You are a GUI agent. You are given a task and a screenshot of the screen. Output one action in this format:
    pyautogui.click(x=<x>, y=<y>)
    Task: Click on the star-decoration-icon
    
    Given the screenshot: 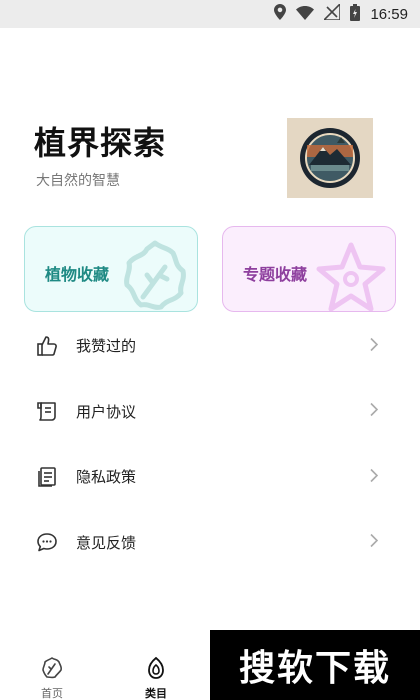 What is the action you would take?
    pyautogui.click(x=351, y=276)
    